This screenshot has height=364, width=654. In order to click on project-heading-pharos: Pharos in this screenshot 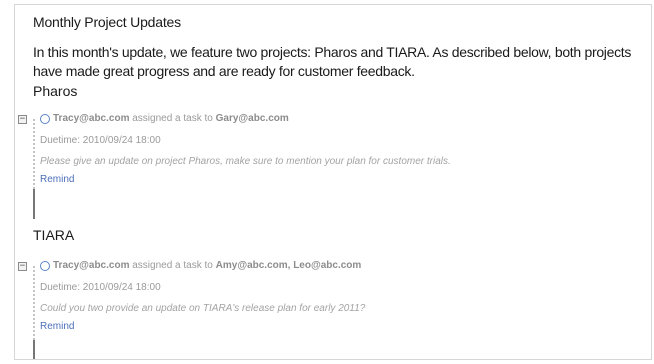, I will do `click(55, 91)`.